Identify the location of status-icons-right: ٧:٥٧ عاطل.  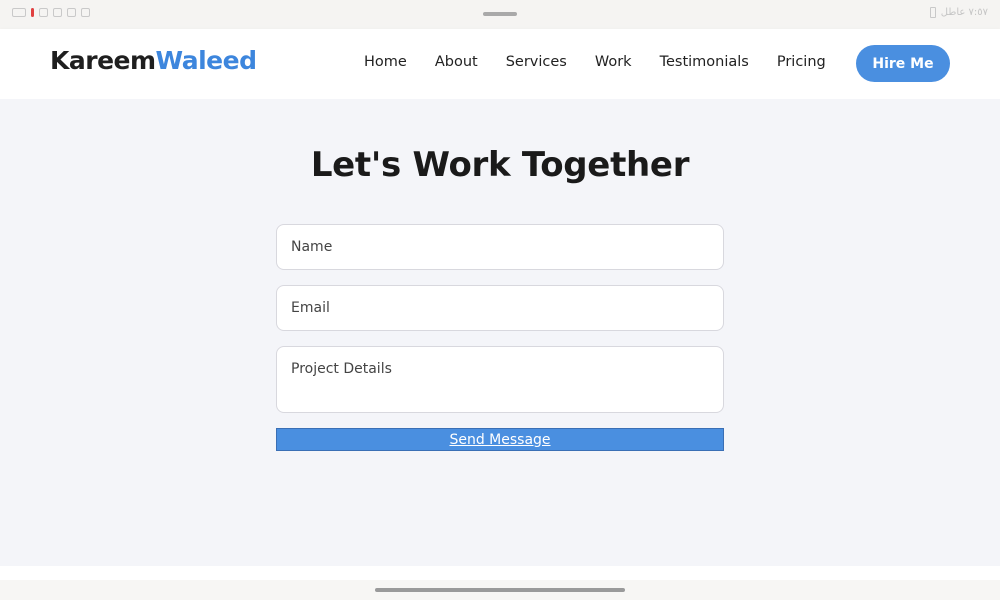
(958, 12).